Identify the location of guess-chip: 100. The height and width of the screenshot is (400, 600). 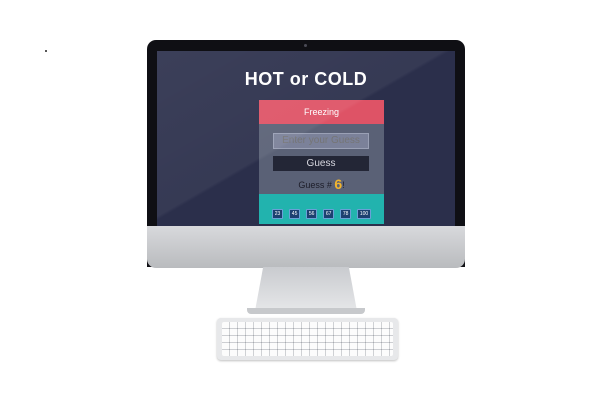
(364, 214).